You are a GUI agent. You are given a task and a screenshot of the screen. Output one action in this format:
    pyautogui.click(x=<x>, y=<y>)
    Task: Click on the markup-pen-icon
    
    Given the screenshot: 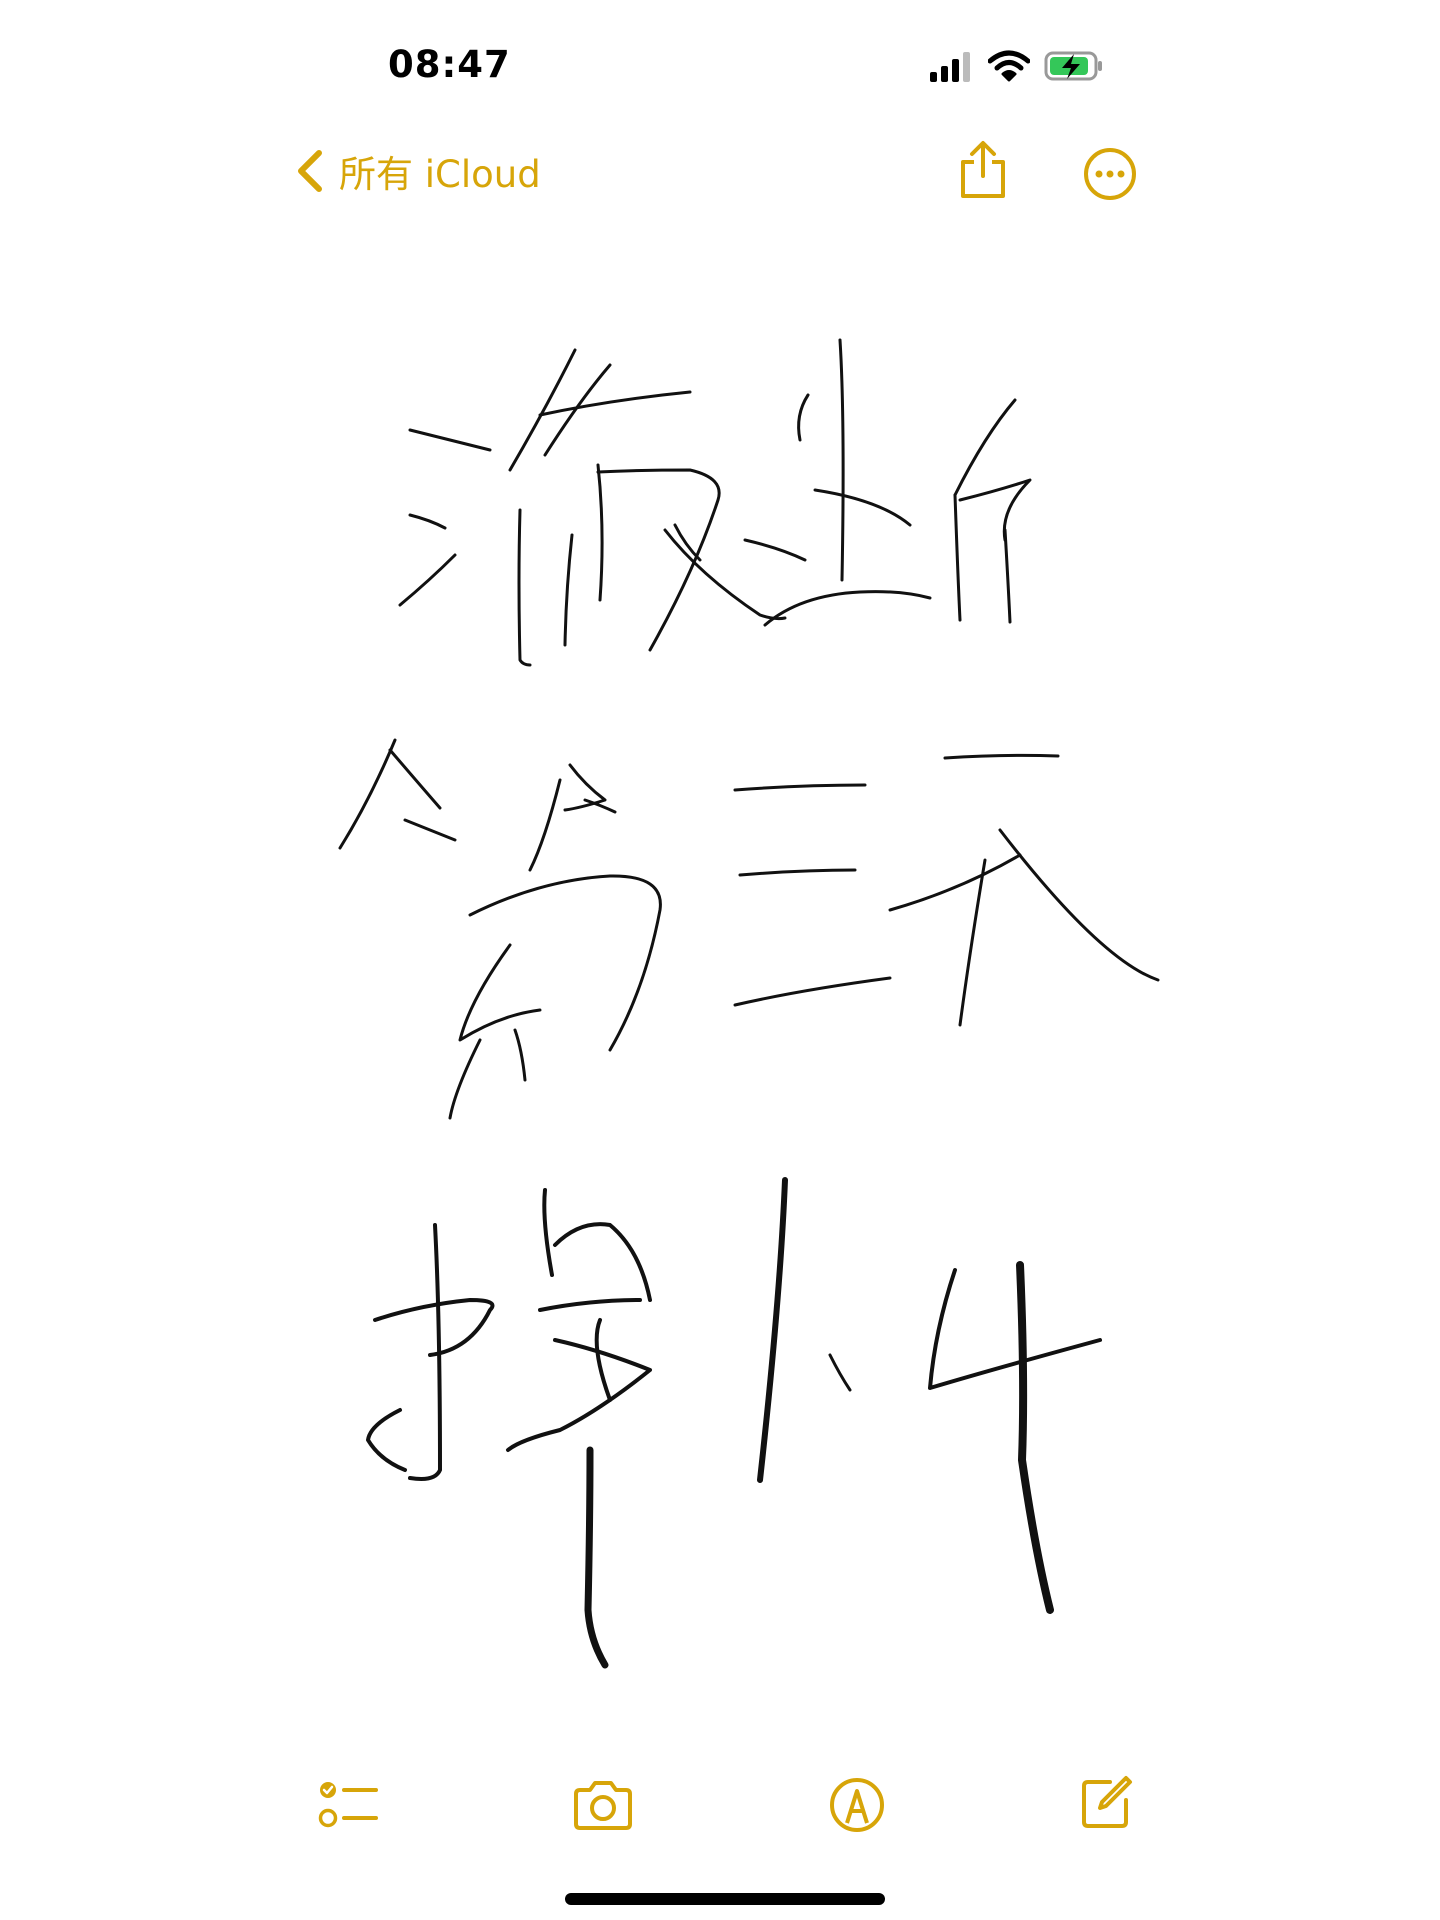 What is the action you would take?
    pyautogui.click(x=857, y=1805)
    